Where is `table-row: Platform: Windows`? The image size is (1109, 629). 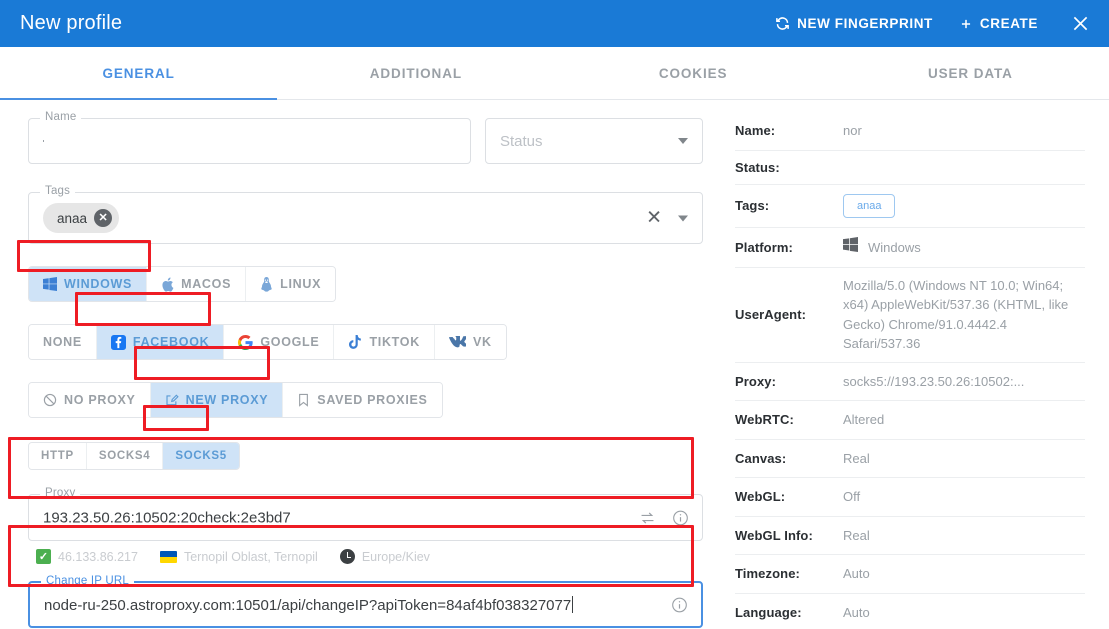 table-row: Platform: Windows is located at coordinates (910, 248).